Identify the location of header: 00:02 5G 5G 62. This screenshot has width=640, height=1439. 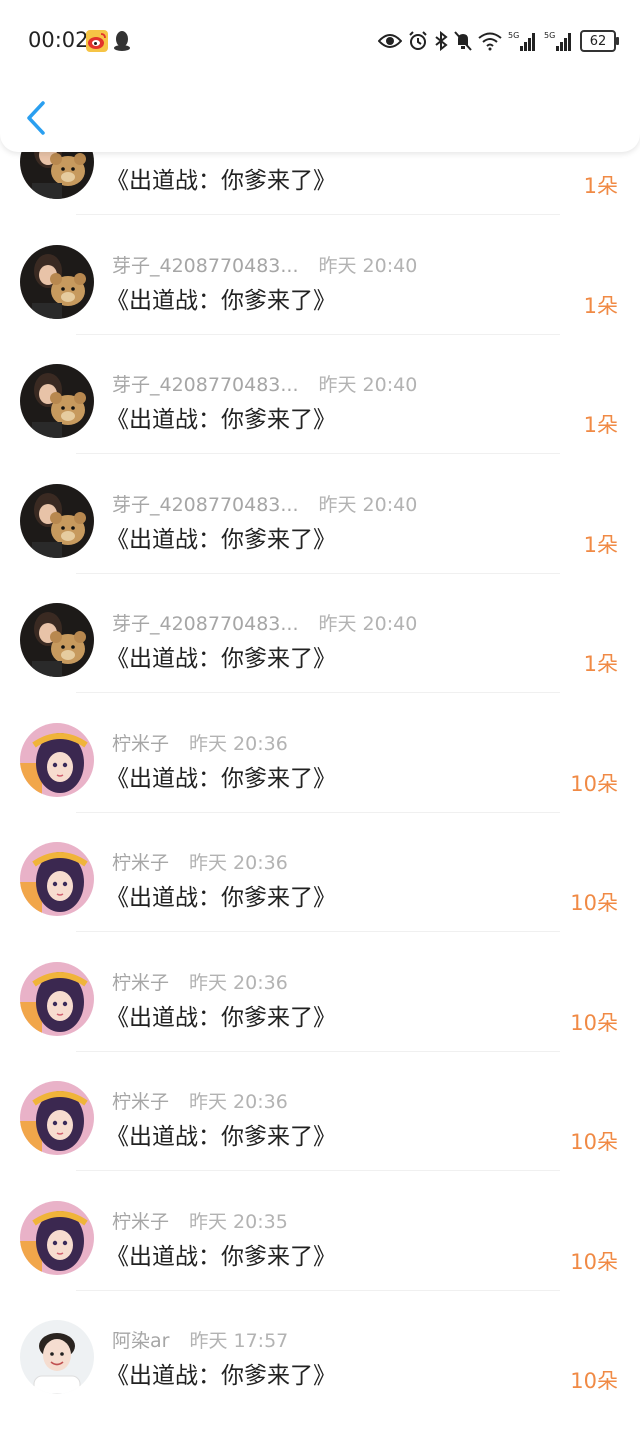
(320, 76).